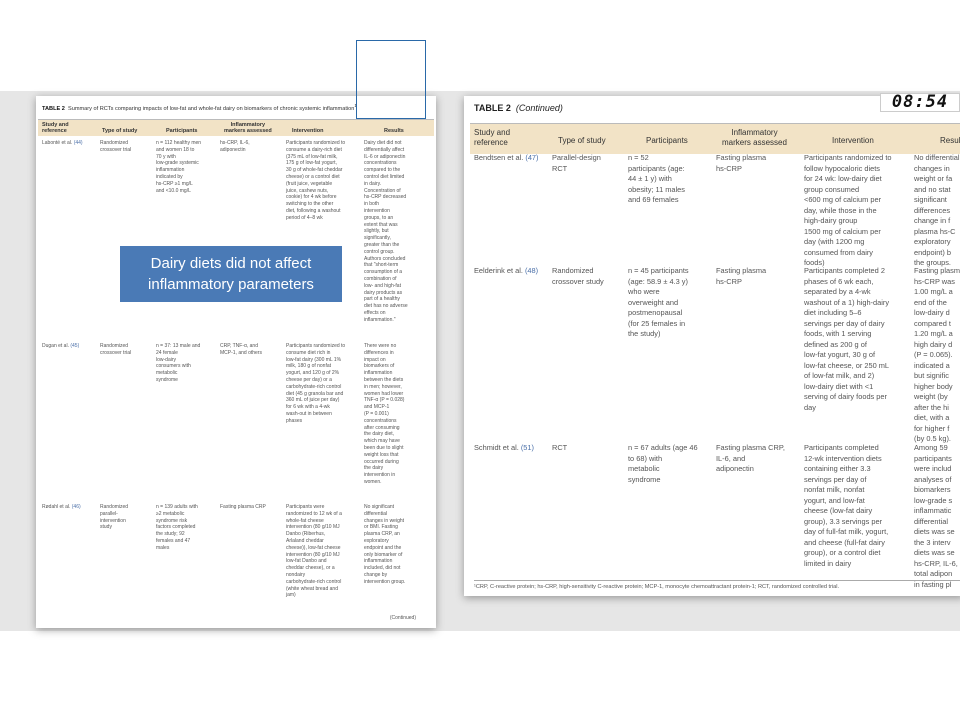 The width and height of the screenshot is (960, 720). I want to click on left-header-markers: Inflammatory markers assessed, so click(248, 128).